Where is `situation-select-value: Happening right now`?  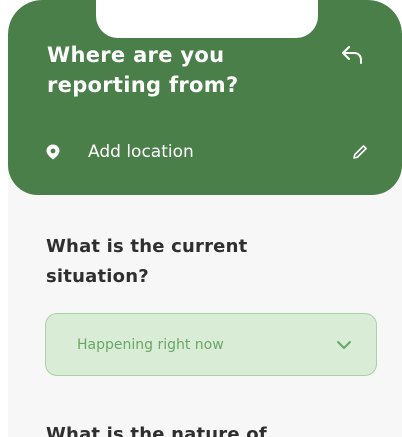
situation-select-value: Happening right now is located at coordinates (150, 344).